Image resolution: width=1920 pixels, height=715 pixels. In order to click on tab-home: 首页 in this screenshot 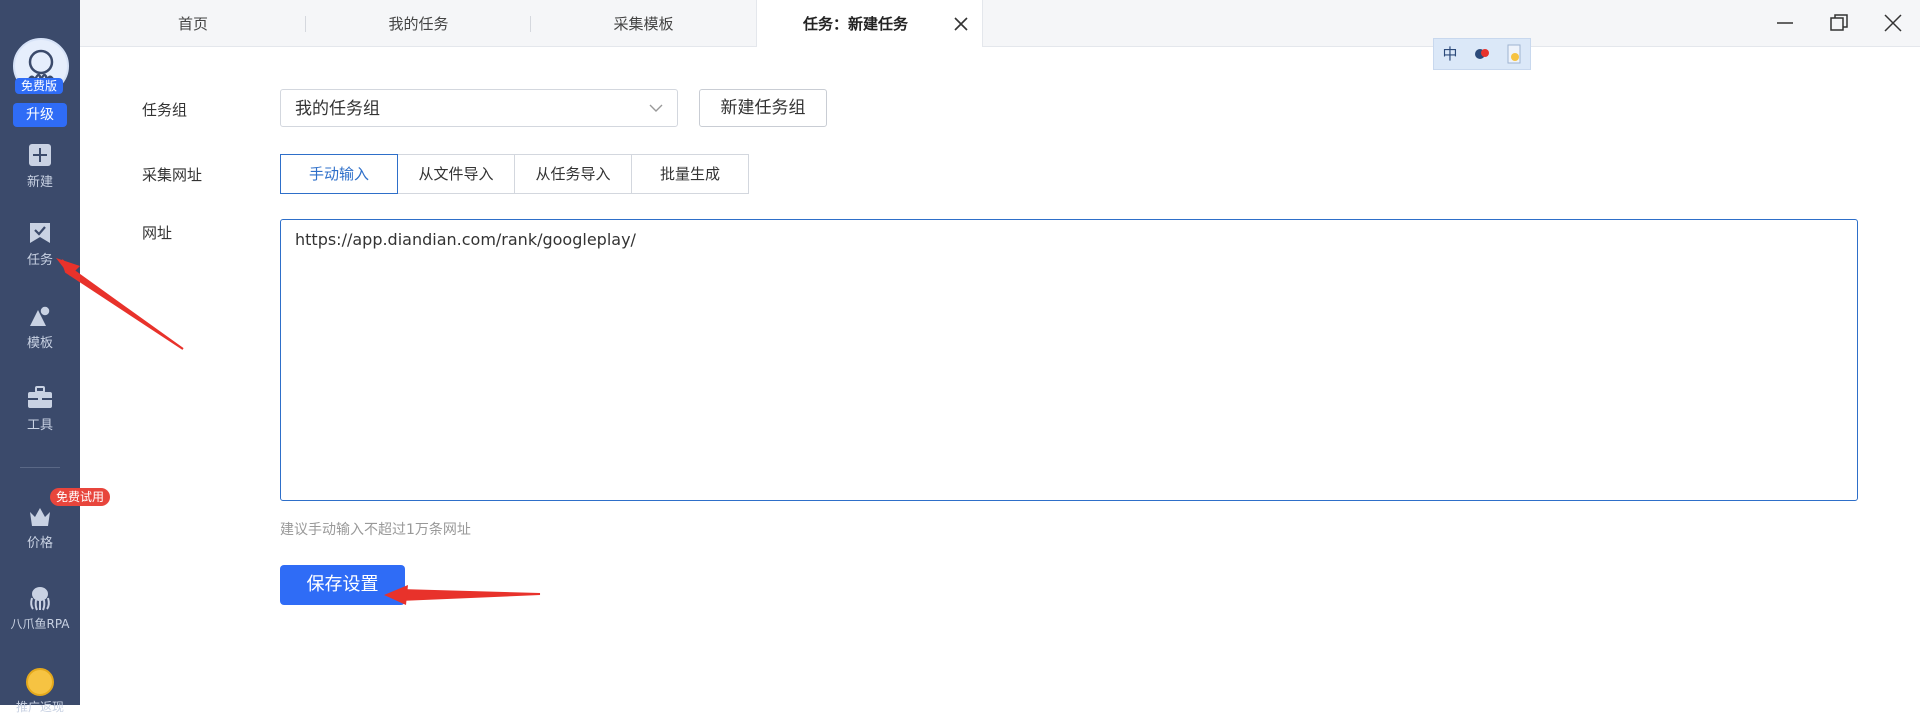, I will do `click(193, 23)`.